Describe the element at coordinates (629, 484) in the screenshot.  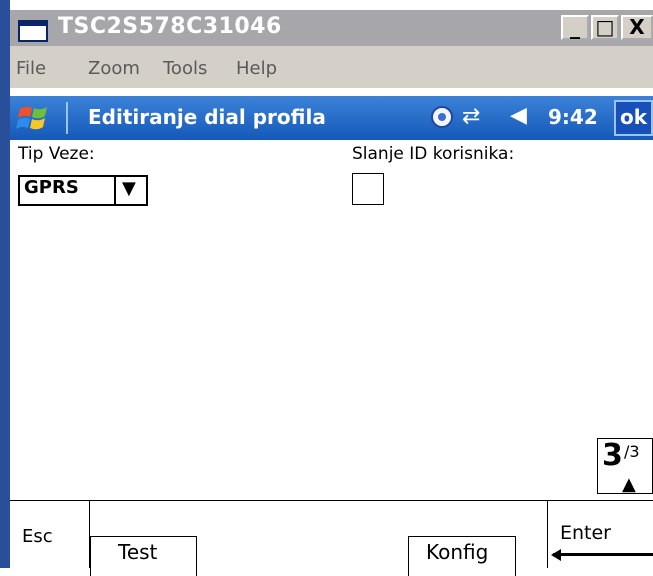
I see `page-up-icon: ▲` at that location.